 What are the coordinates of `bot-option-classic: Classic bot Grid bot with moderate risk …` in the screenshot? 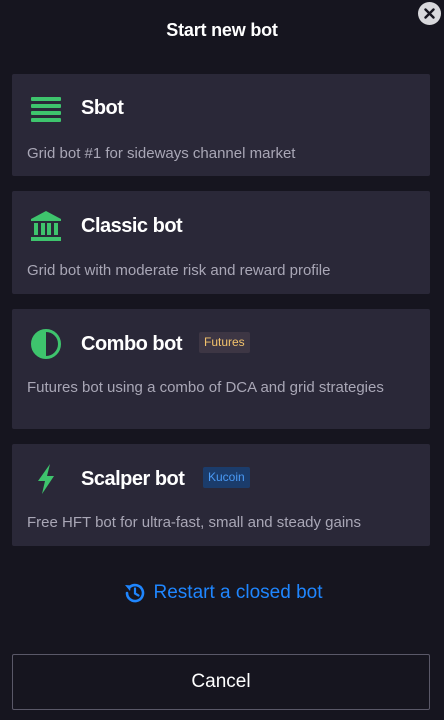 It's located at (221, 242).